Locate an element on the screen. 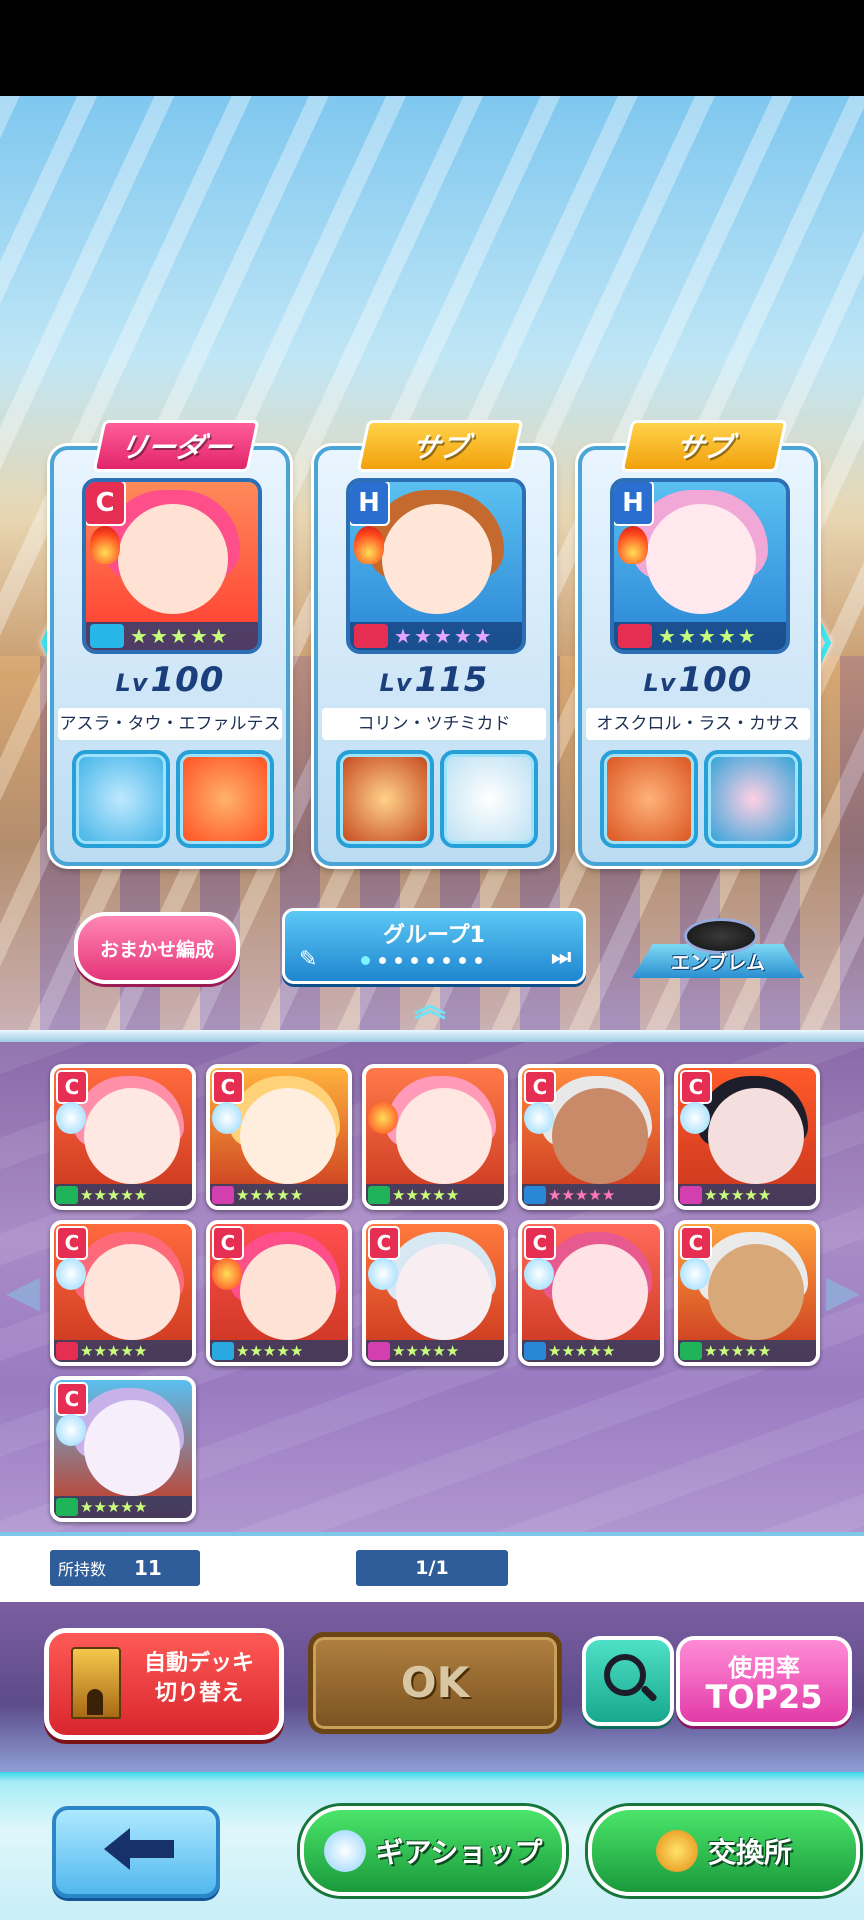 The width and height of the screenshot is (864, 1920). list-prev-arrow: ◀ is located at coordinates (23, 1292).